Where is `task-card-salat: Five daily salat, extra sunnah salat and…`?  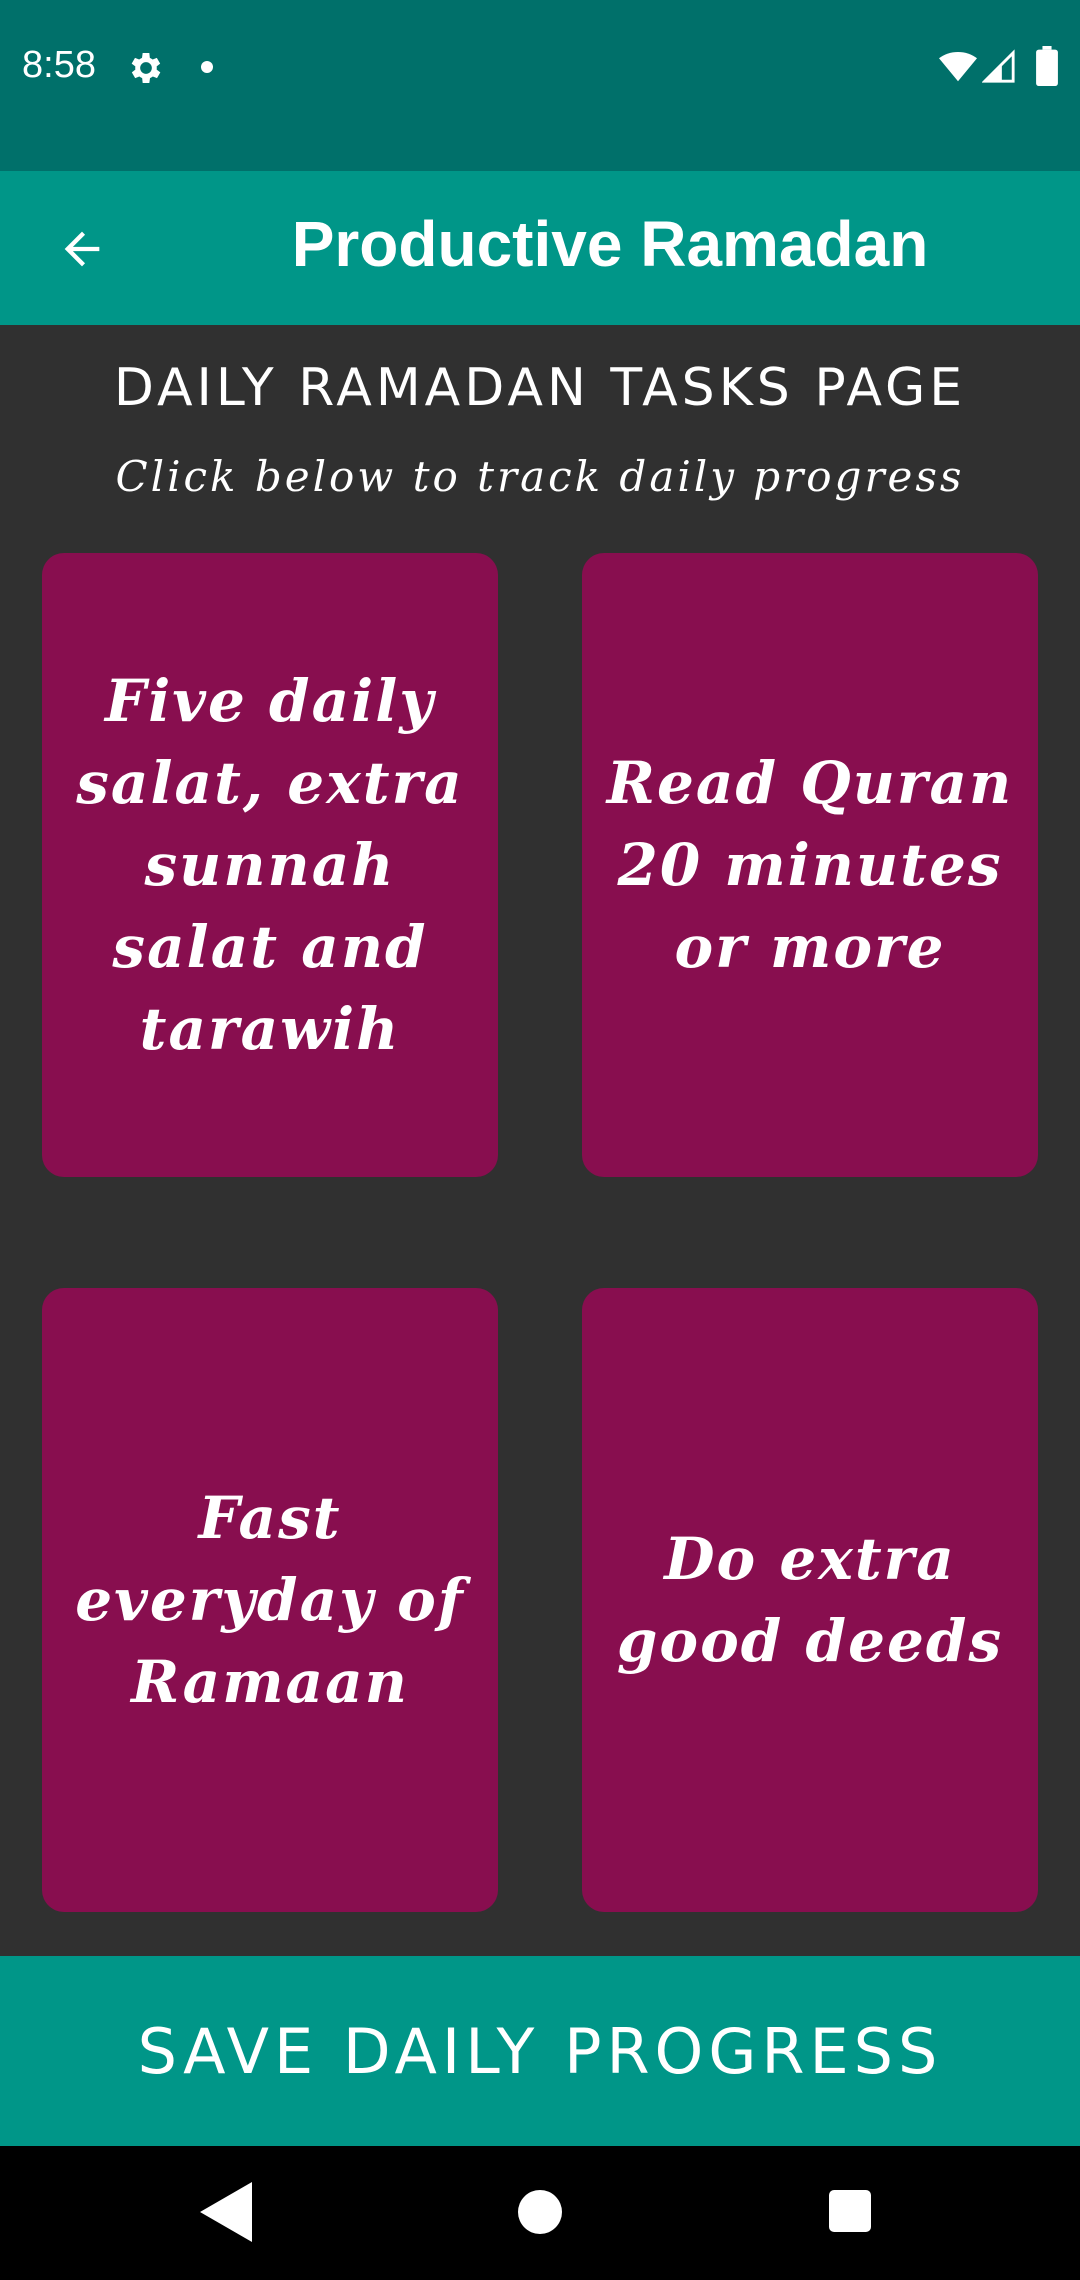
task-card-salat: Five daily salat, extra sunnah salat and… is located at coordinates (270, 865).